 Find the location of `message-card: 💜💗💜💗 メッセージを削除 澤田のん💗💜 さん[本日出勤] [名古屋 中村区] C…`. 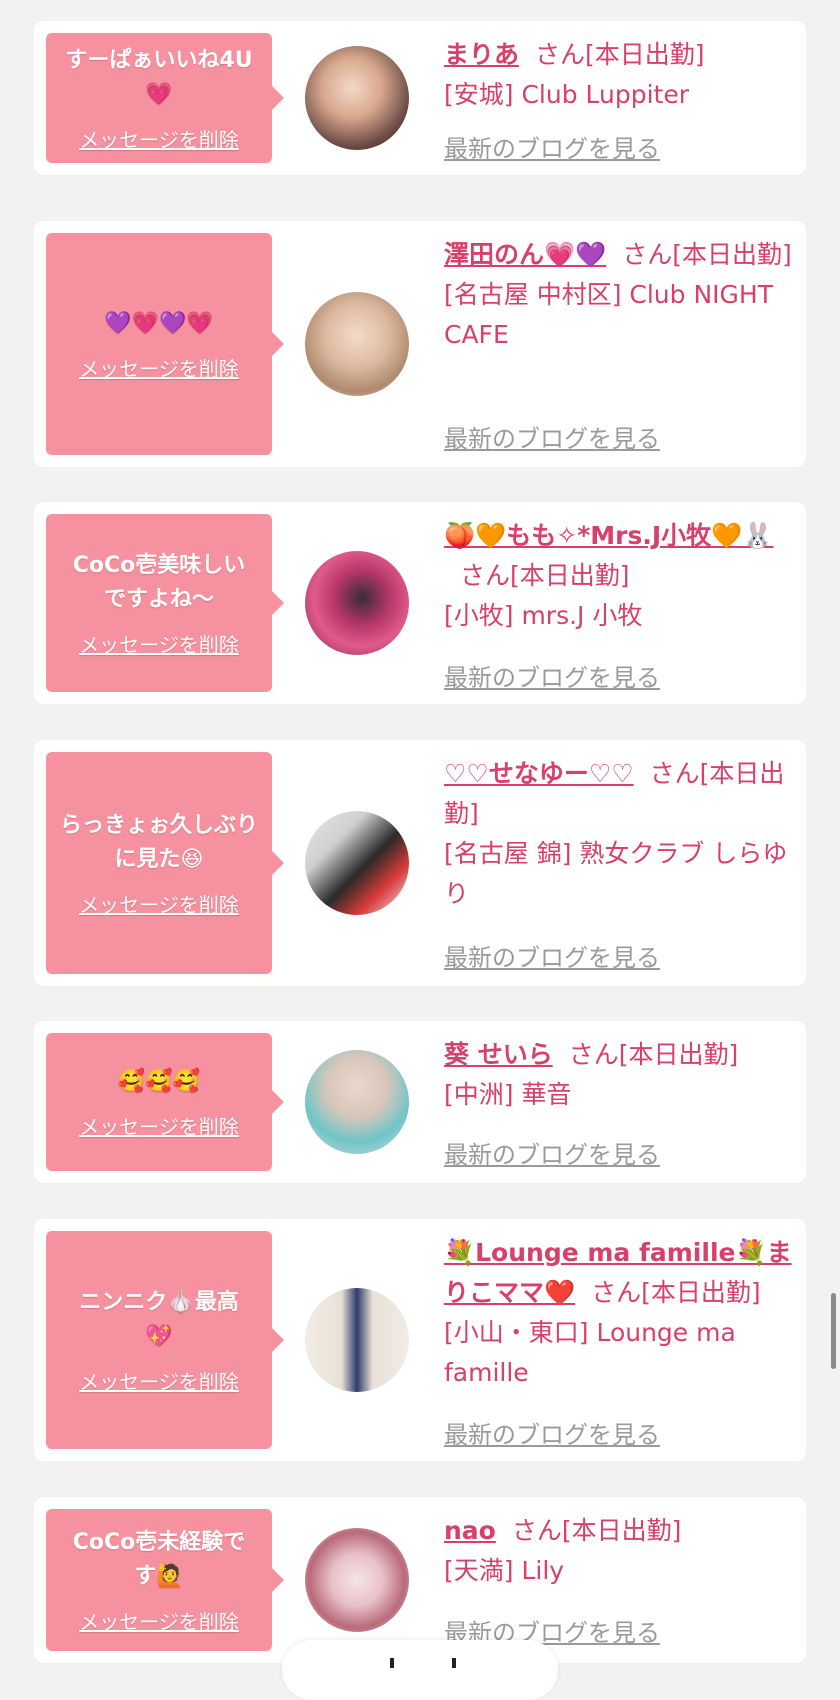

message-card: 💜💗💜💗 メッセージを削除 澤田のん💗💜 さん[本日出勤] [名古屋 中村区] C… is located at coordinates (420, 344).